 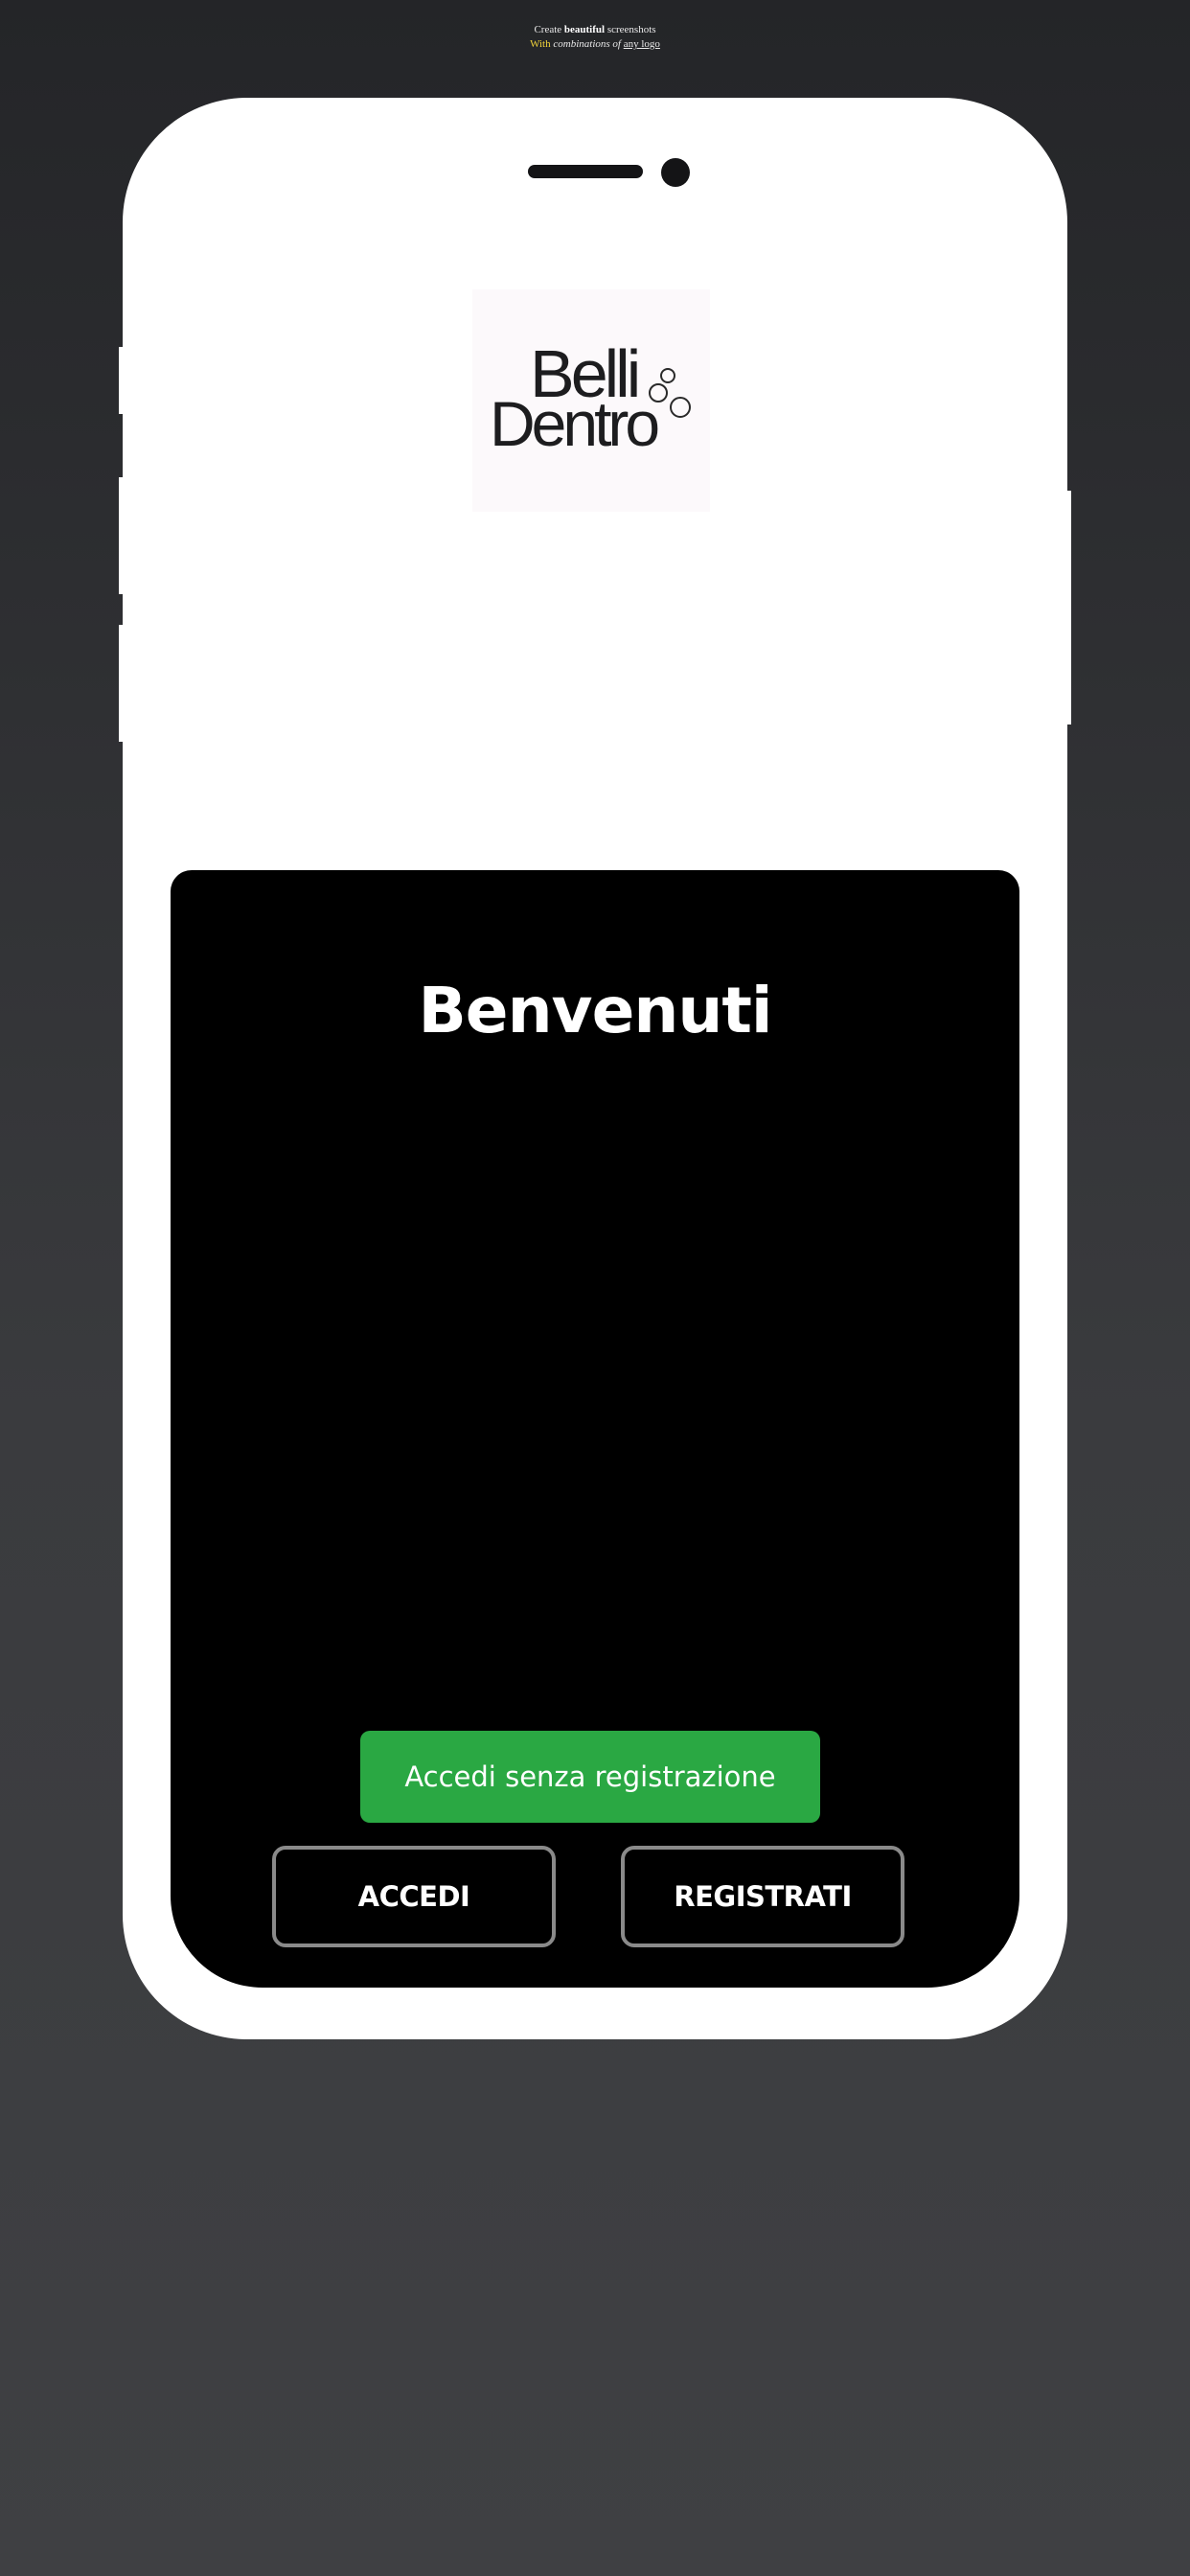 I want to click on logo-bubble-small-icon, so click(x=668, y=375).